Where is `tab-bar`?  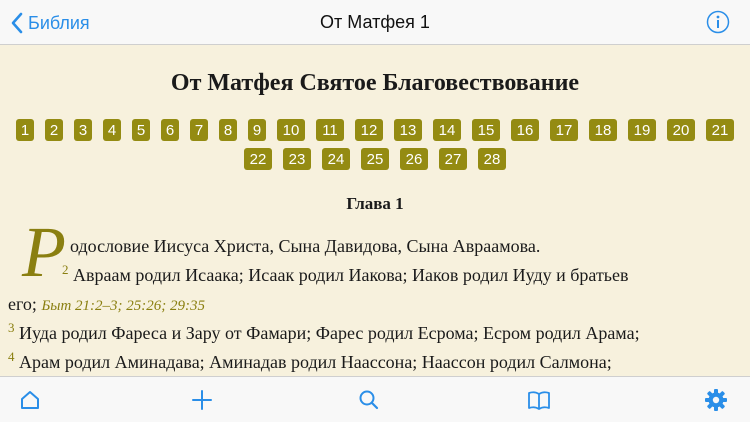
tab-bar is located at coordinates (375, 399).